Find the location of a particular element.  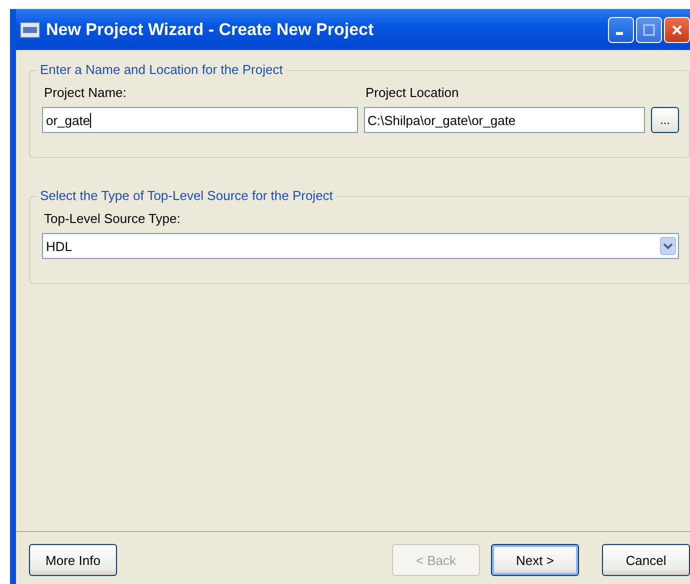

wizard-button: More Info is located at coordinates (73, 560).